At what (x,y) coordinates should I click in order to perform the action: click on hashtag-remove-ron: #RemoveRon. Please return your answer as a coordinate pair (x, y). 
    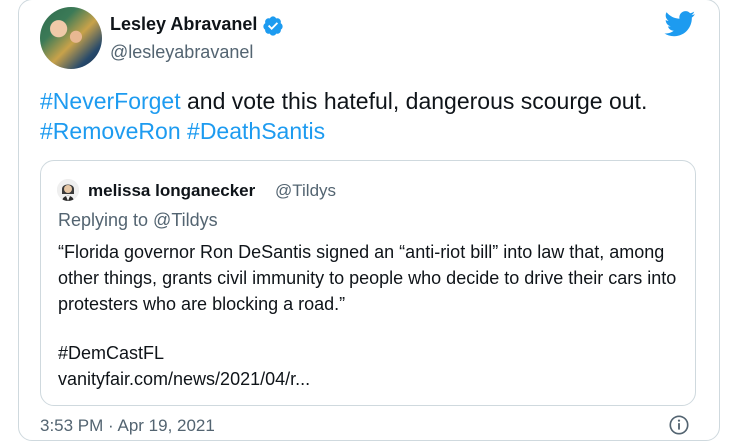
    Looking at the image, I should click on (110, 131).